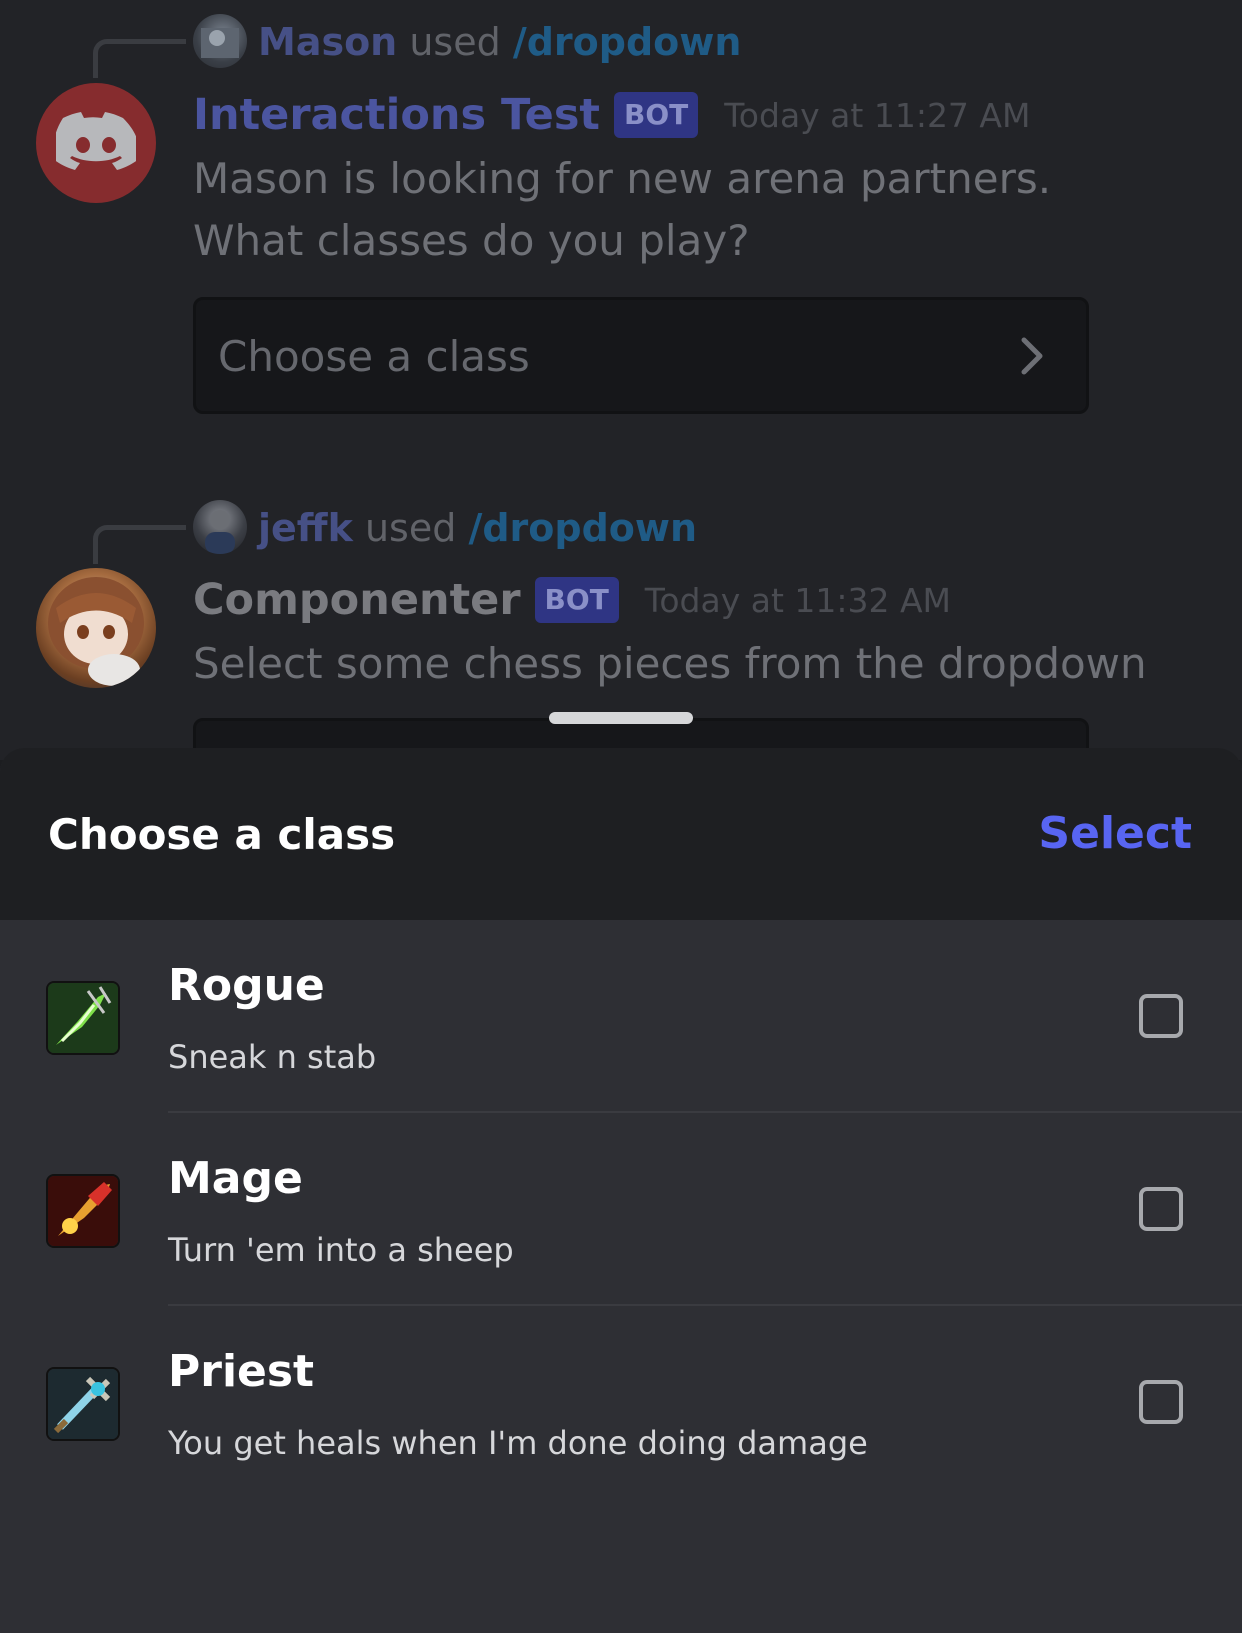  What do you see at coordinates (235, 1178) in the screenshot?
I see `option-label: Mage` at bounding box center [235, 1178].